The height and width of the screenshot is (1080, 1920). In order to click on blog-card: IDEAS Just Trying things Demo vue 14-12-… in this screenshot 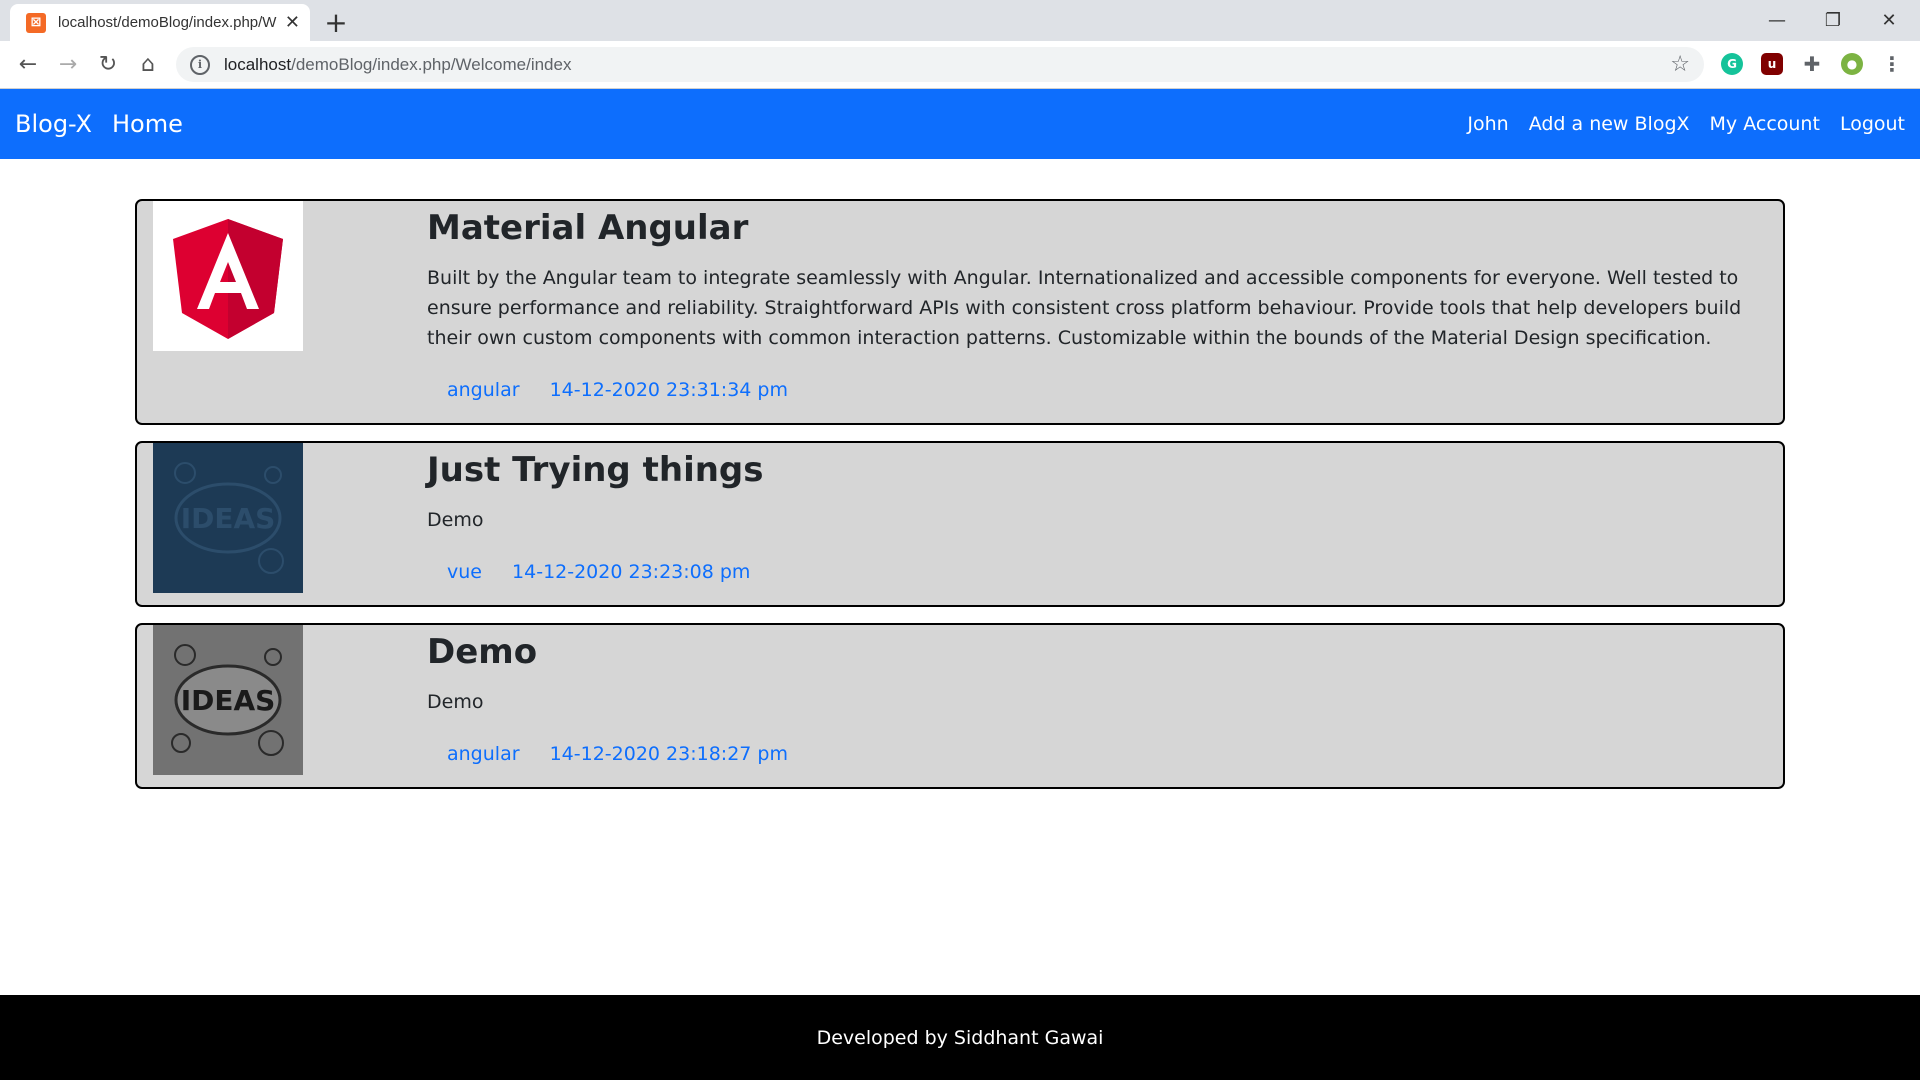, I will do `click(960, 524)`.